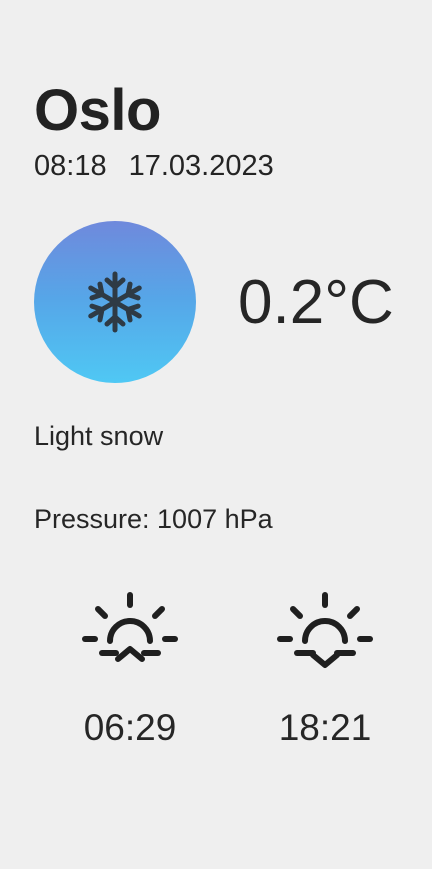 The height and width of the screenshot is (869, 432). What do you see at coordinates (130, 627) in the screenshot?
I see `sunrise-icon` at bounding box center [130, 627].